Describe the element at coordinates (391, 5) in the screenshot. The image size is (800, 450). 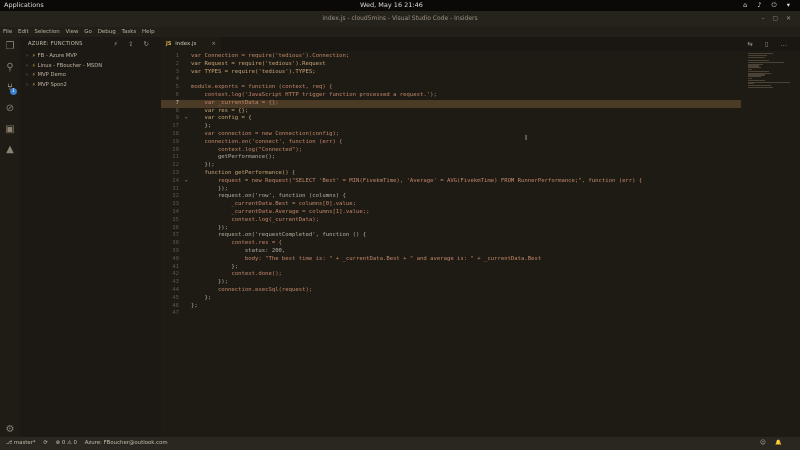
I see `system-clock: Wed, May 16 21:46` at that location.